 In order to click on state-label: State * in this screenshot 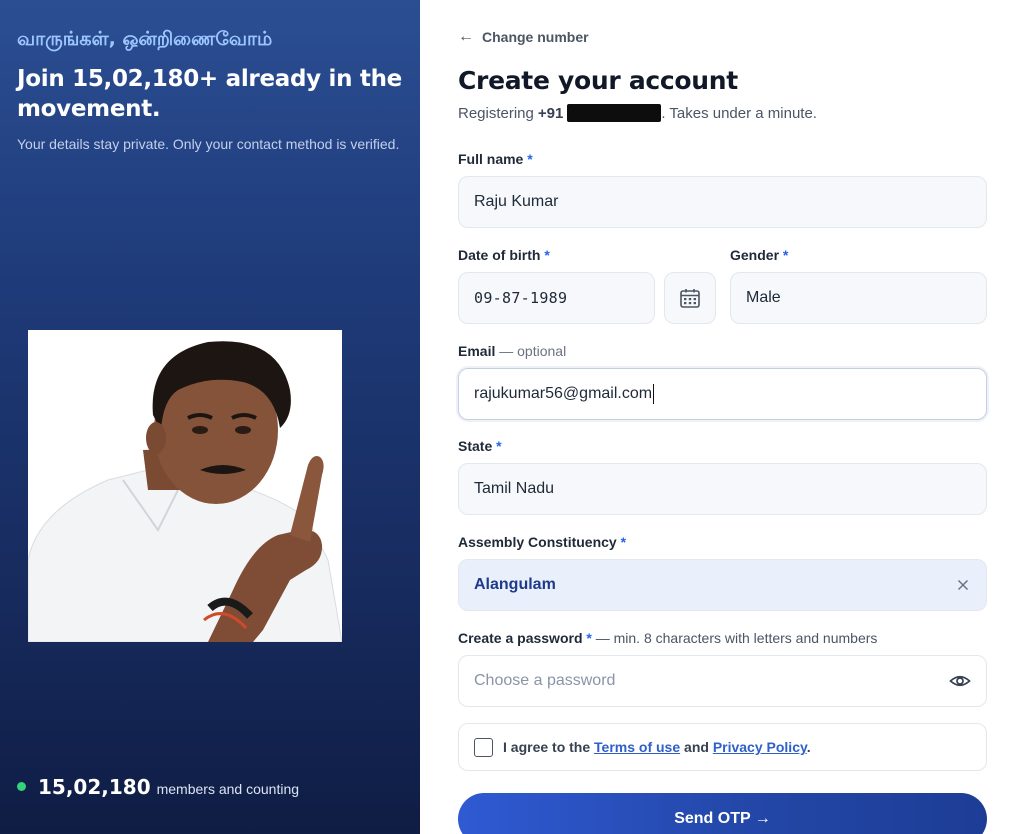, I will do `click(480, 446)`.